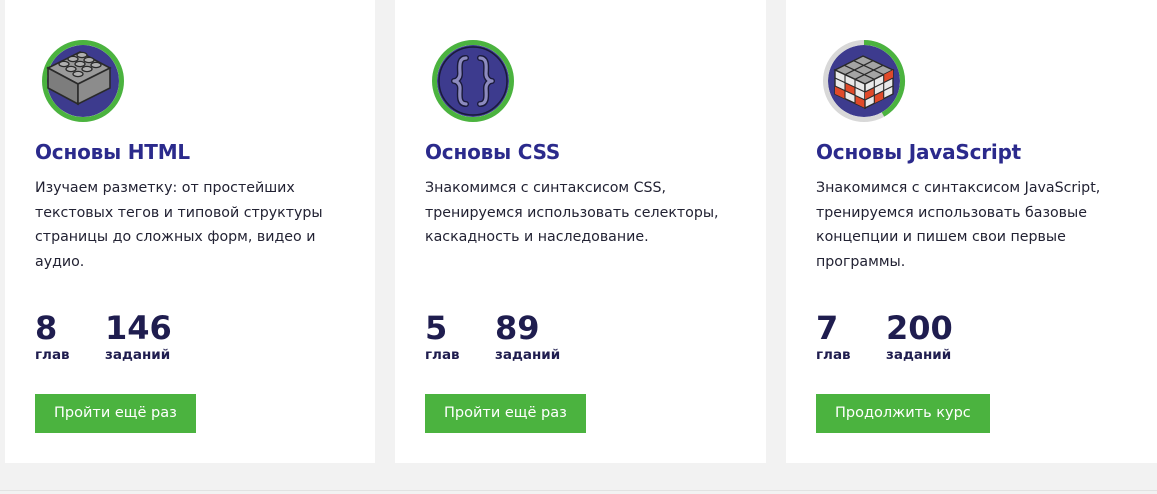 The image size is (1157, 494). What do you see at coordinates (918, 152) in the screenshot?
I see `course-title: Основы JavaScript` at bounding box center [918, 152].